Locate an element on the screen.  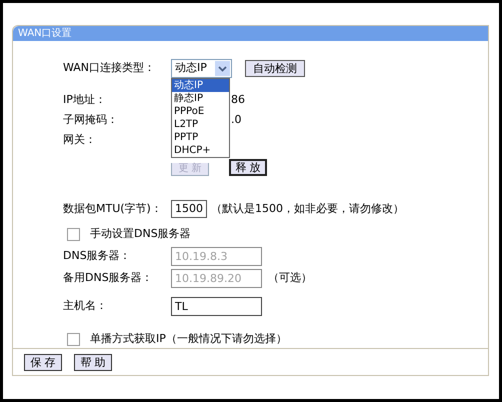
panel-title: WAN口设置 is located at coordinates (45, 33).